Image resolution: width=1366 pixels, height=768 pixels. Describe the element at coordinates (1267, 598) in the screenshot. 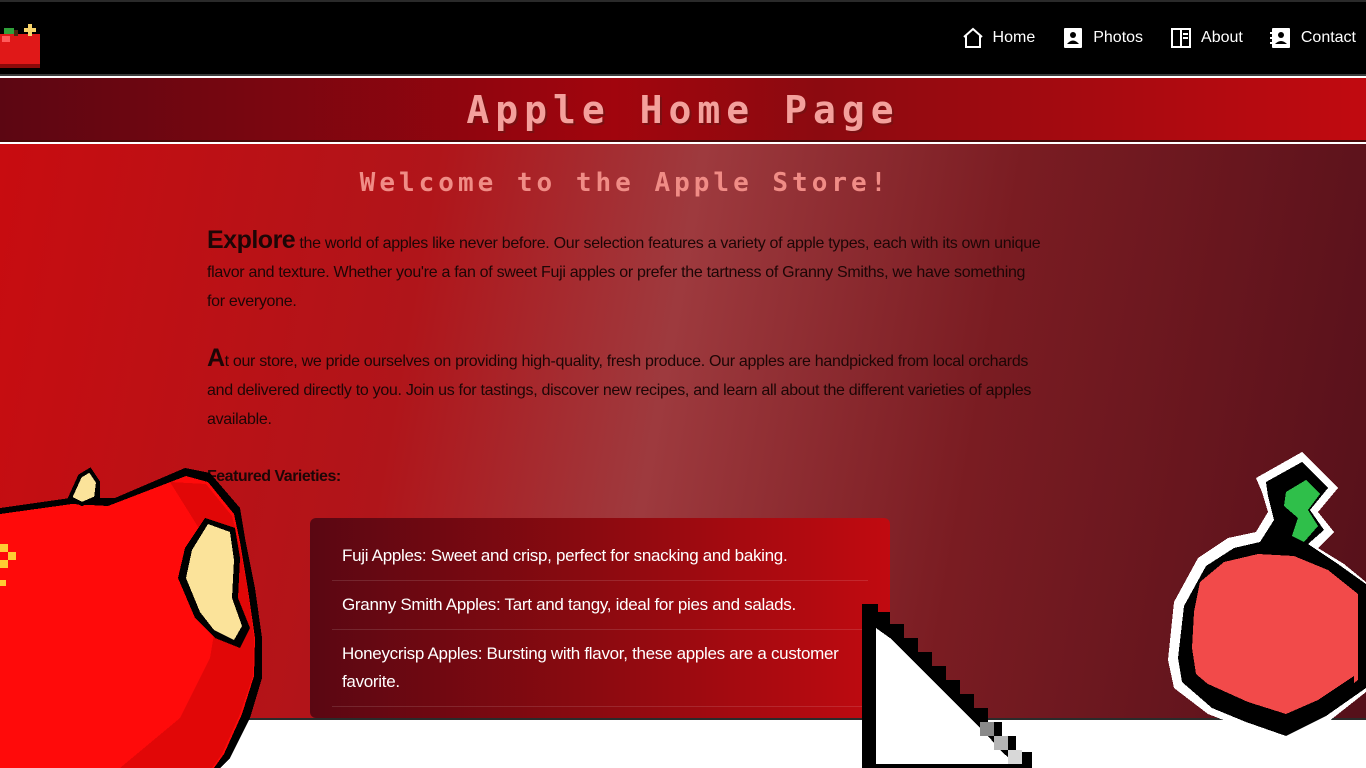

I see `pixel-apple-right-icon` at that location.